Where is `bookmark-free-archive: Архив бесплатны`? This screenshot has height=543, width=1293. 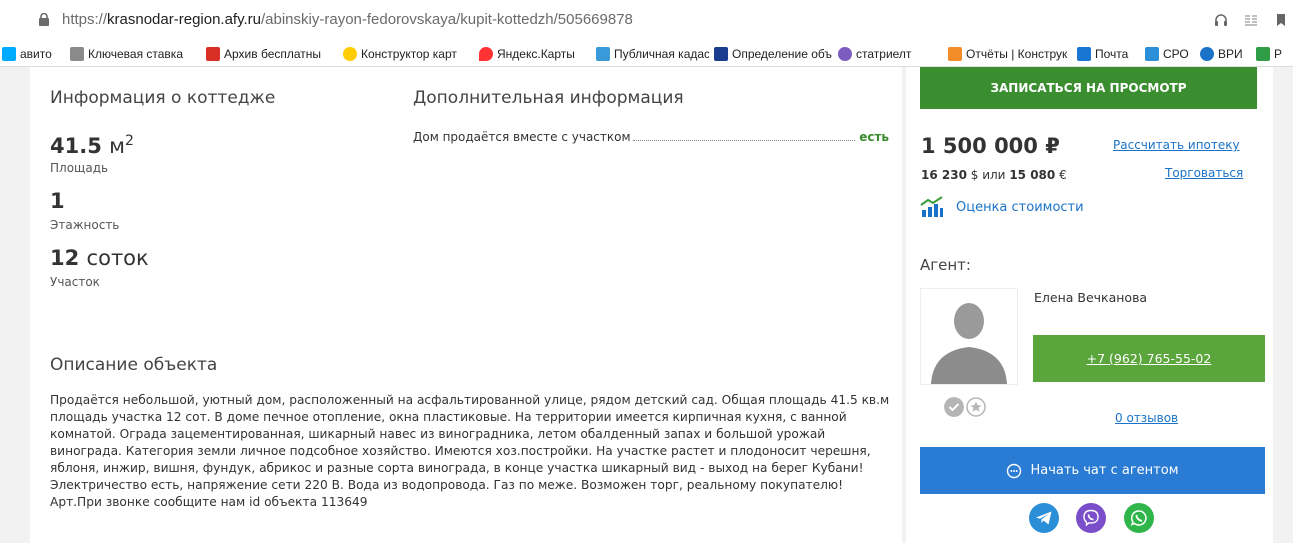 bookmark-free-archive: Архив бесплатны is located at coordinates (268, 54).